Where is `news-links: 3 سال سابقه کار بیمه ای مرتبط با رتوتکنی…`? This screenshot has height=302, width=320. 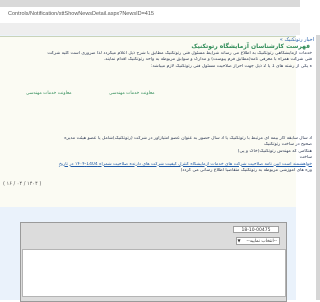
news-links: 3 سال سابقه کار بیمه ای مرتبط با رتوتکنی… is located at coordinates (156, 155).